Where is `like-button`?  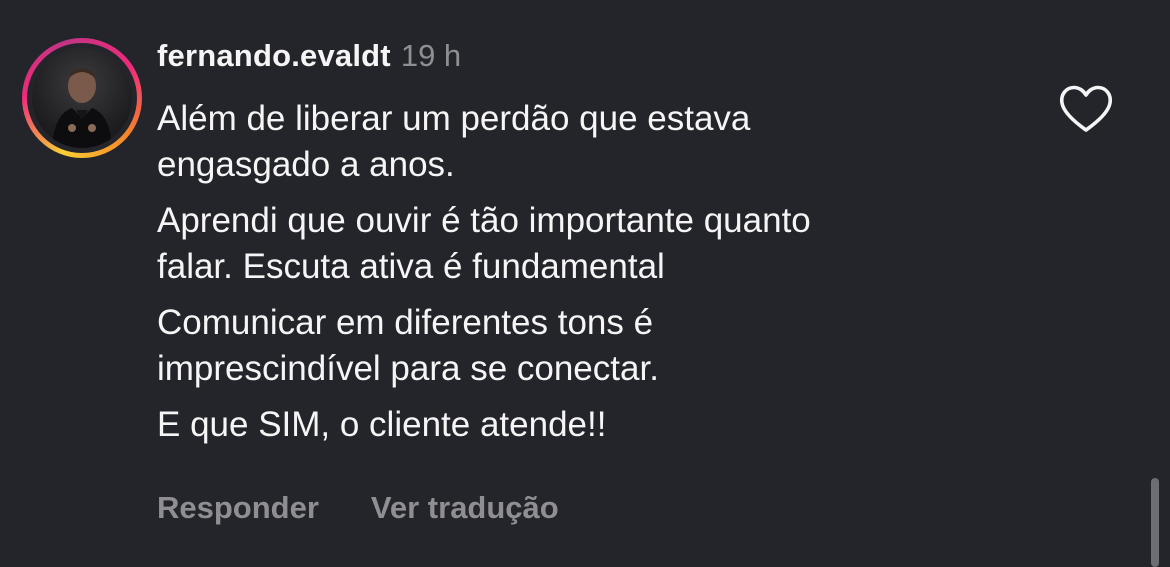
like-button is located at coordinates (1086, 109).